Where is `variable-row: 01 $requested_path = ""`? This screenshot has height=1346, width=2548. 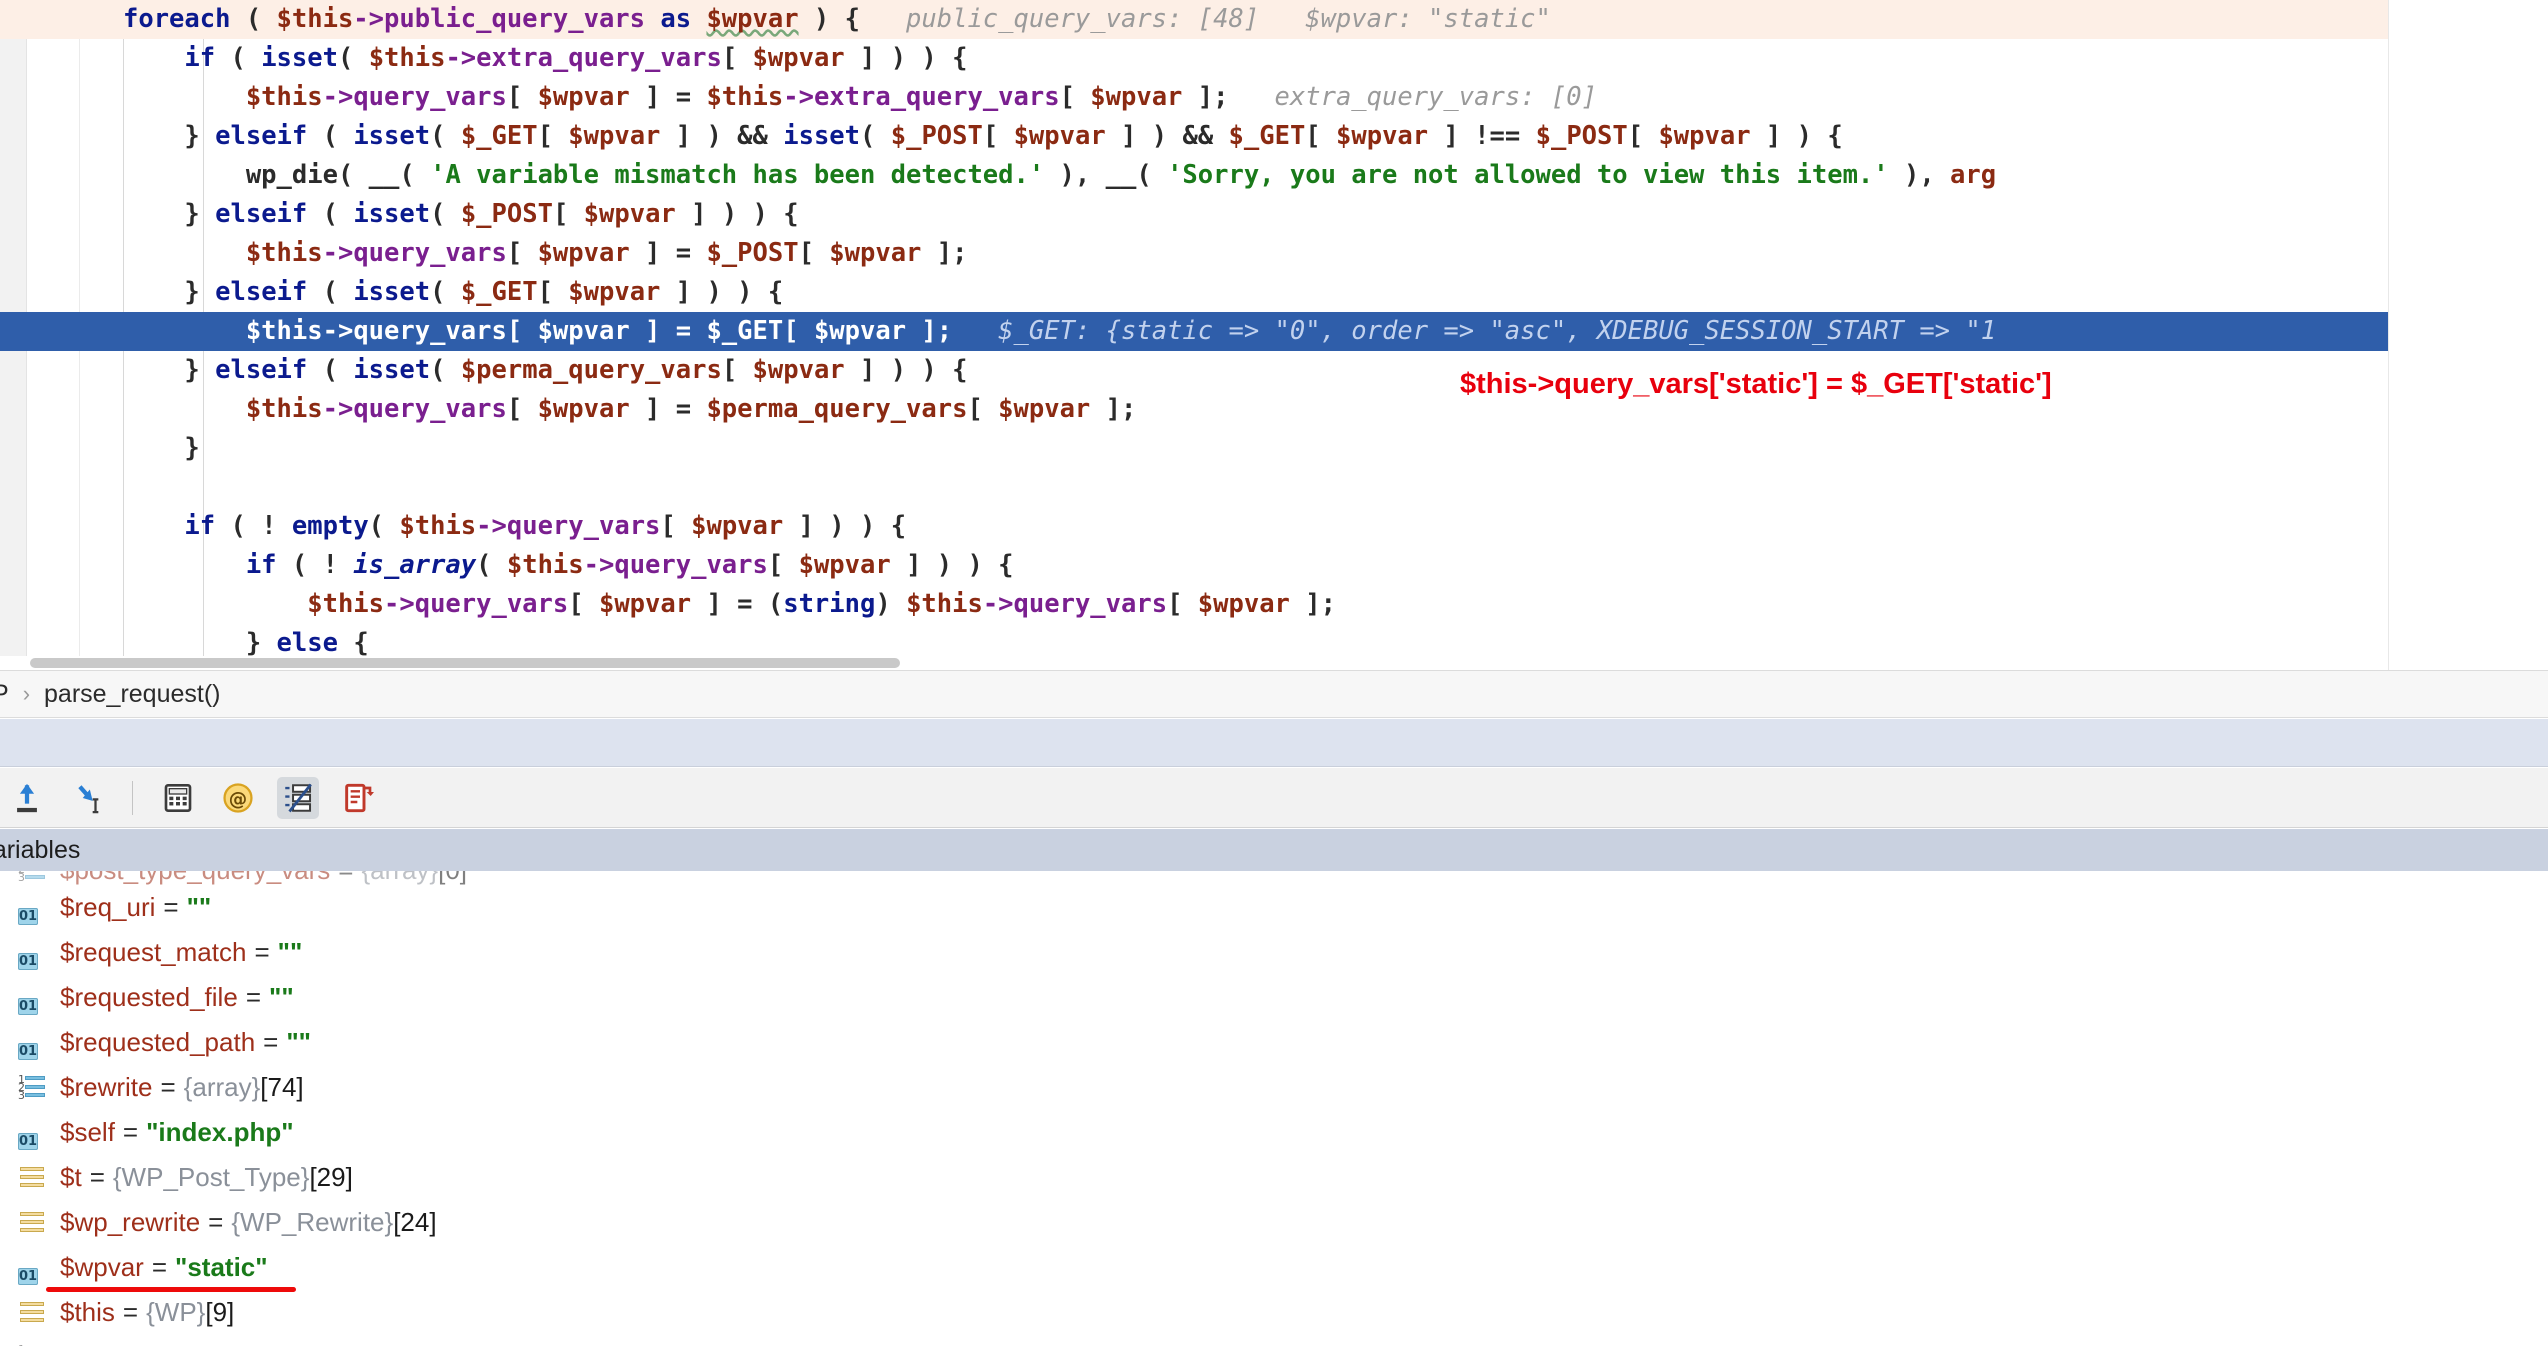
variable-row: 01 $requested_path = "" is located at coordinates (1274, 1042).